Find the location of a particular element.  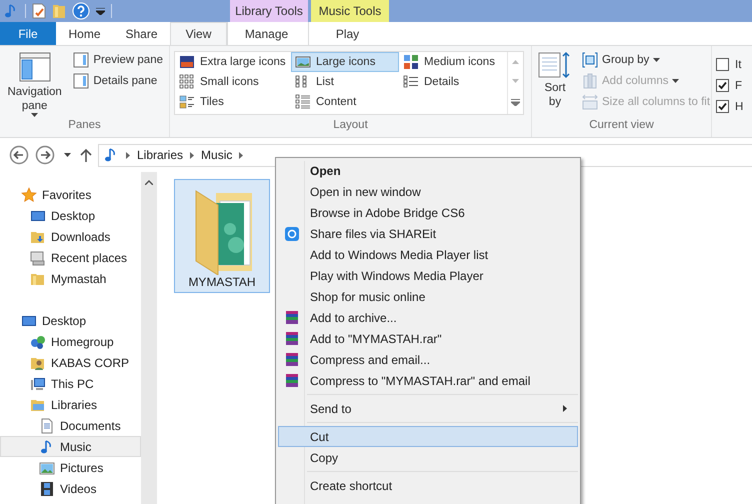

expand-gallery-icon is located at coordinates (515, 102).